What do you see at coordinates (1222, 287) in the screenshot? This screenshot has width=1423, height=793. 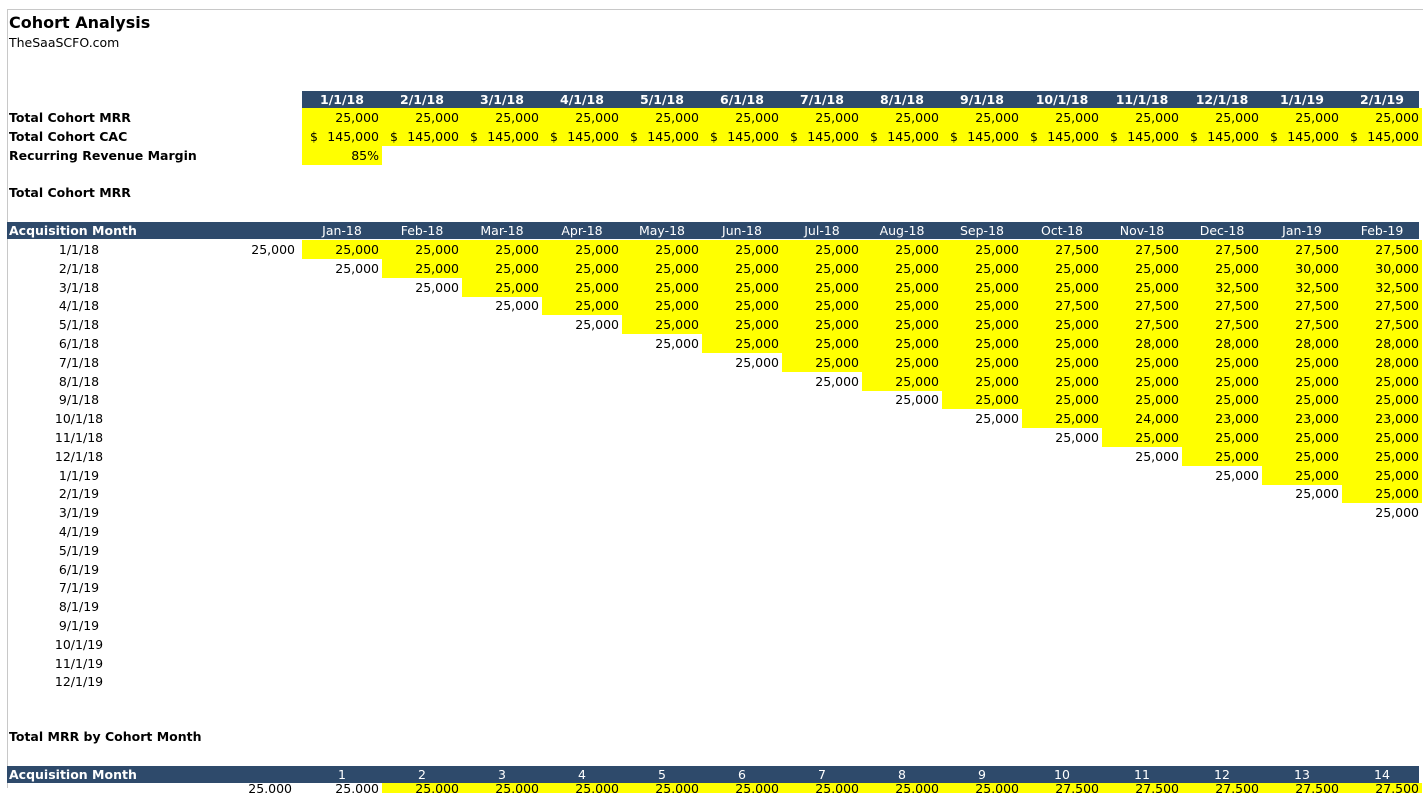 I see `cohort-mrr-cell: 32,500` at bounding box center [1222, 287].